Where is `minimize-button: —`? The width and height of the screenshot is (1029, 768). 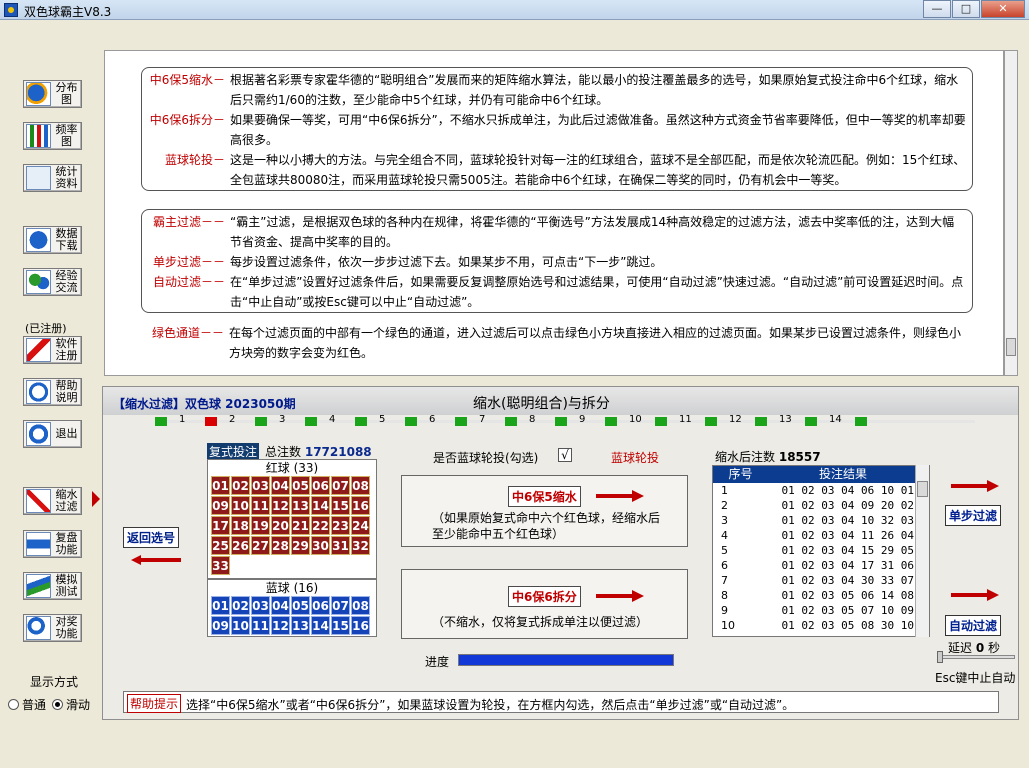 minimize-button: — is located at coordinates (937, 9).